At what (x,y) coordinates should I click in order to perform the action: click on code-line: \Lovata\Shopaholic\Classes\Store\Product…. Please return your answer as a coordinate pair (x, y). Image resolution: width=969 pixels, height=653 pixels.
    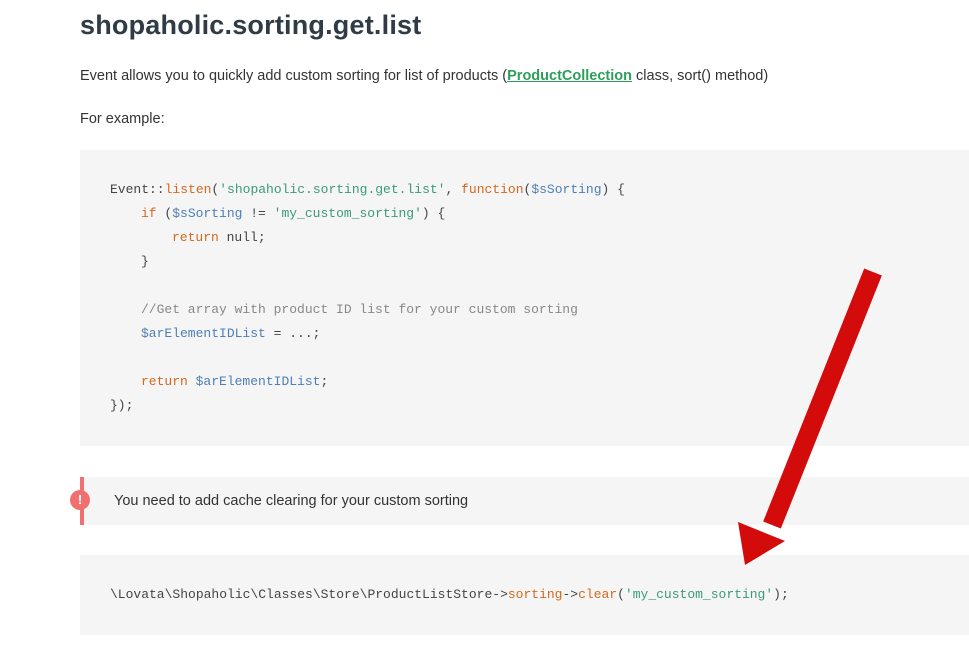
    Looking at the image, I should click on (449, 594).